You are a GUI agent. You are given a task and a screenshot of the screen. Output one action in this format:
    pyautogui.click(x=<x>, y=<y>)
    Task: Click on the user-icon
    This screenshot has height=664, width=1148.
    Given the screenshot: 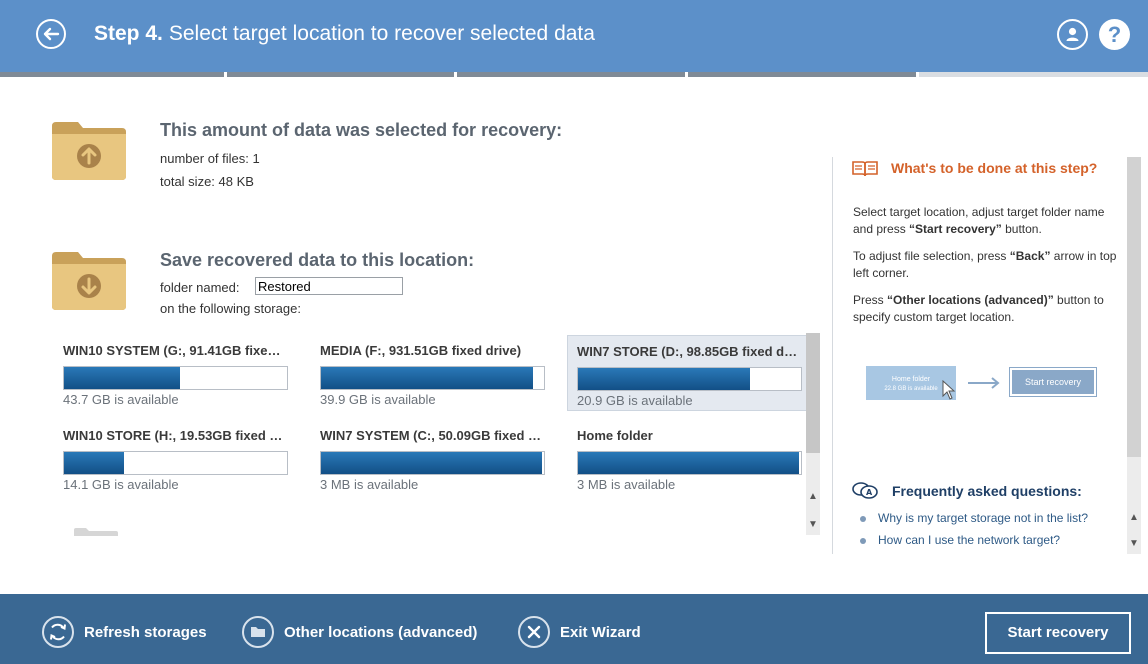 What is the action you would take?
    pyautogui.click(x=1072, y=34)
    